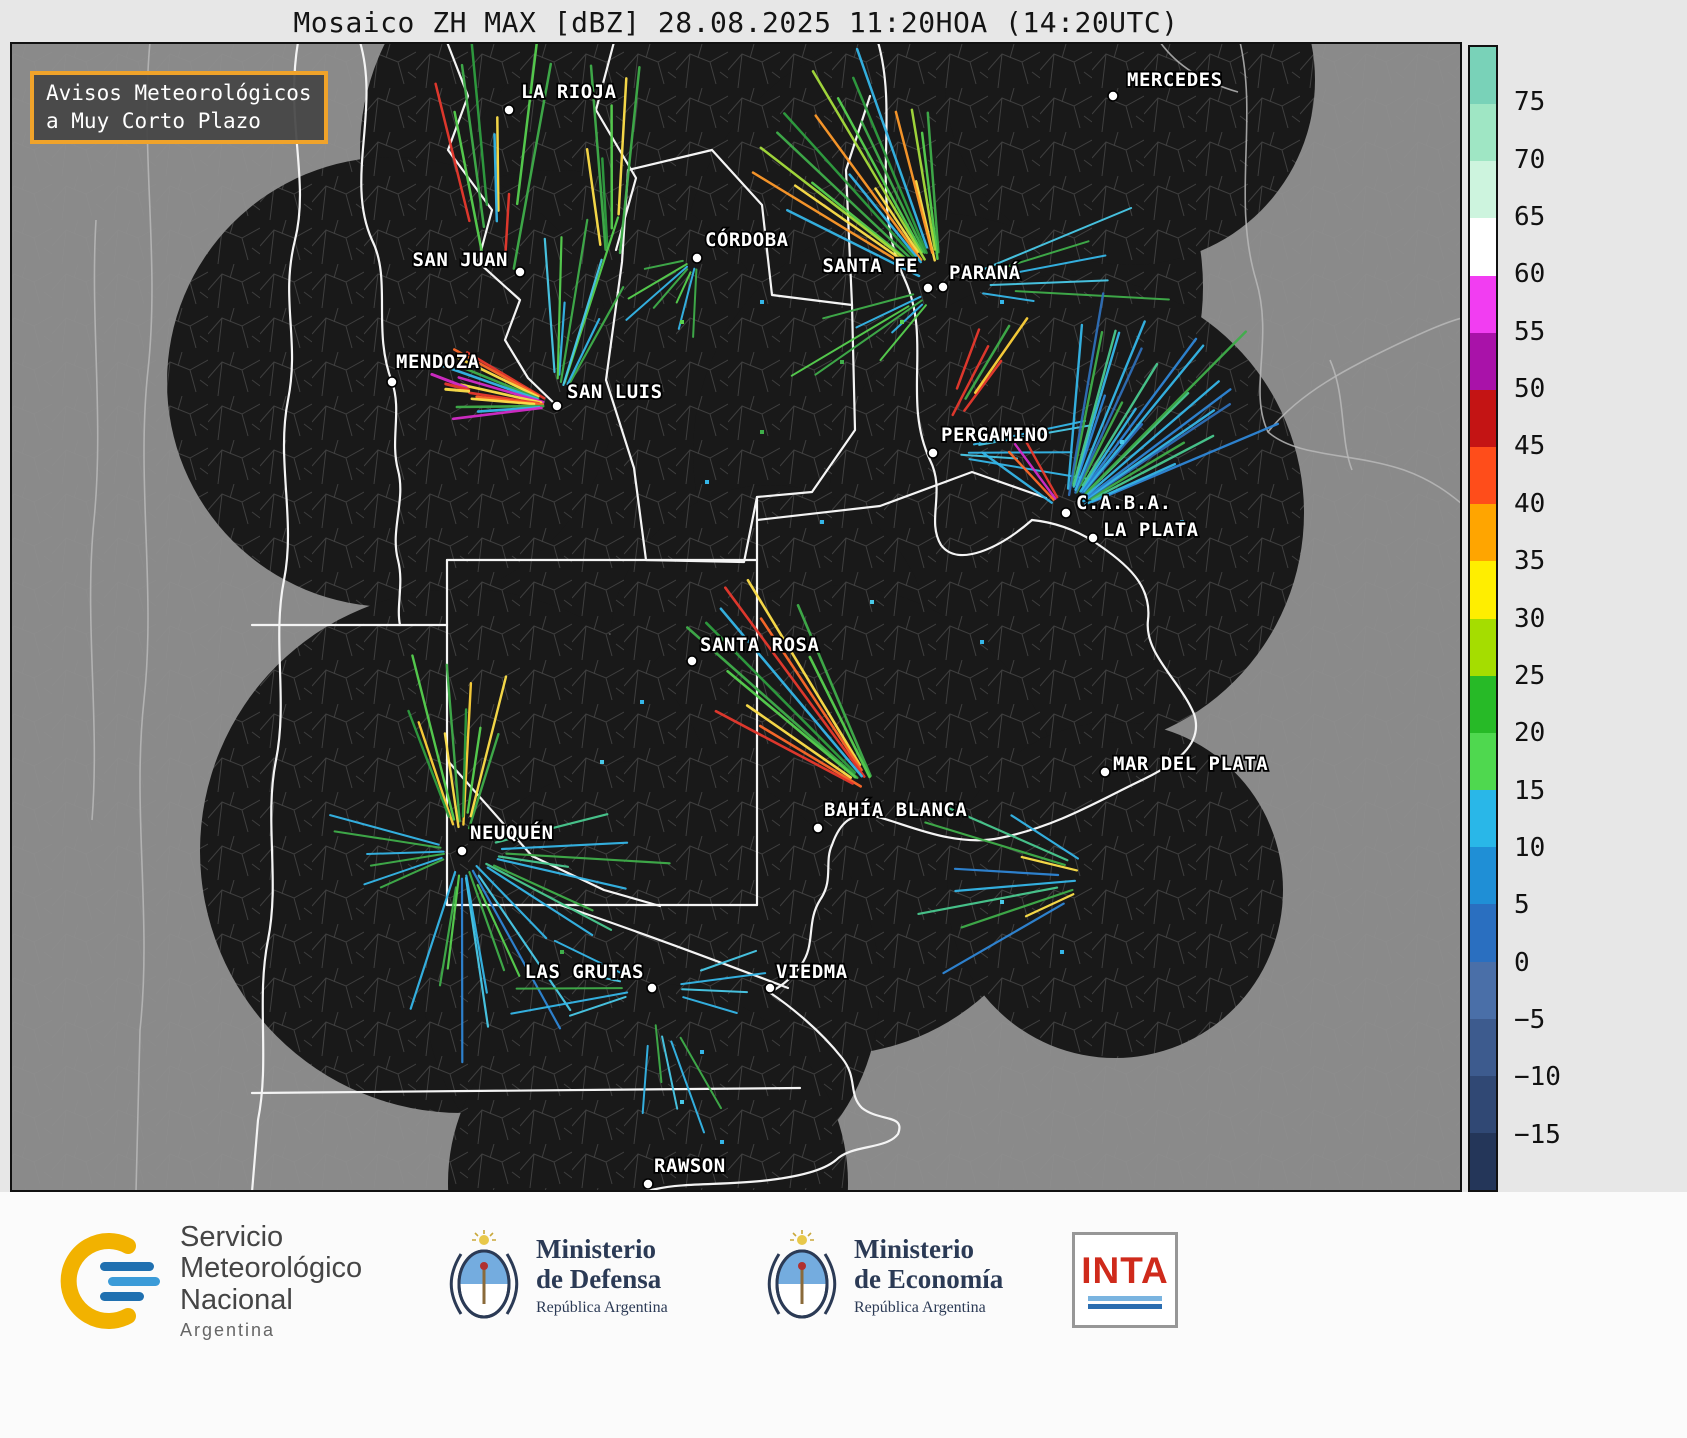 This screenshot has height=1438, width=1687. Describe the element at coordinates (110, 1281) in the screenshot. I see `smn-logo-icon` at that location.